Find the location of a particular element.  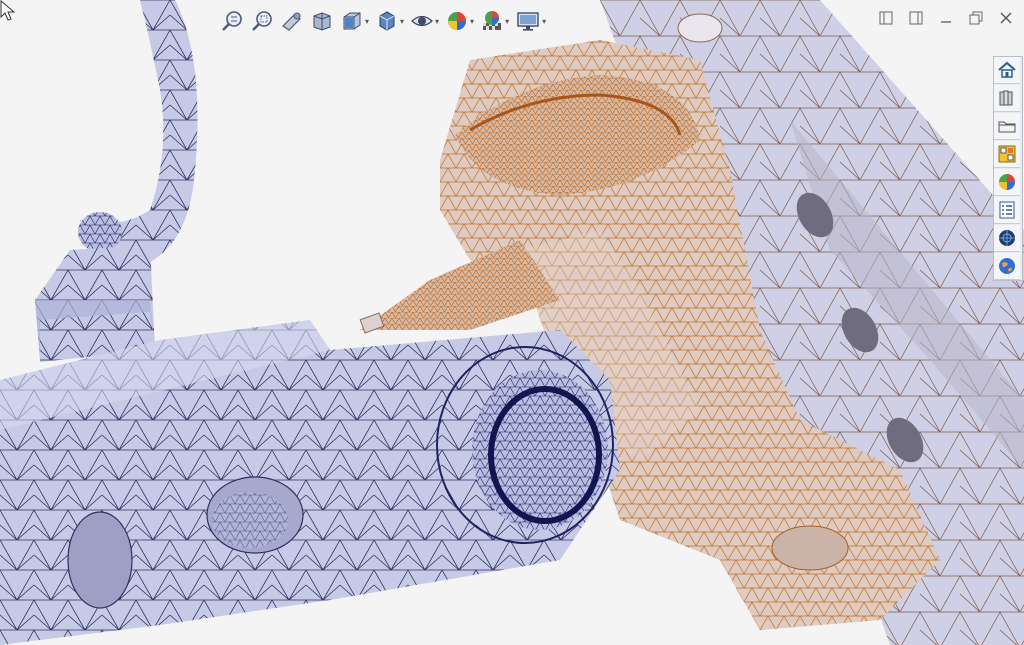

books-icon is located at coordinates (1006, 98).